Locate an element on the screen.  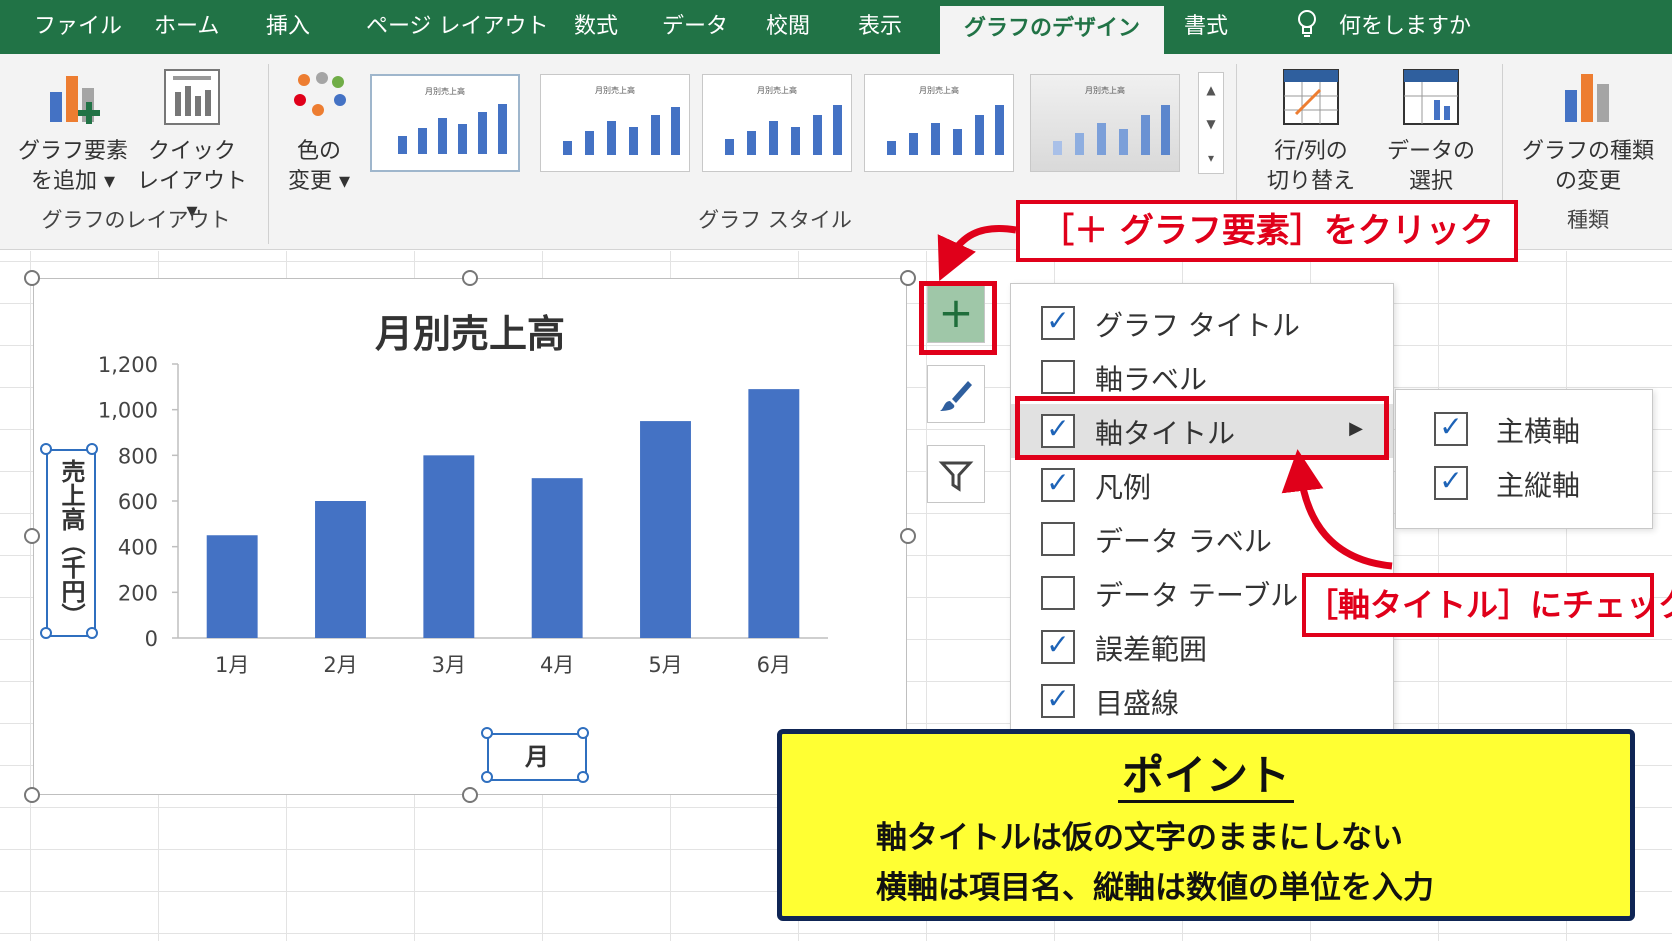
quick-layout-button: クイック レイアウト ▾ is located at coordinates (192, 146).